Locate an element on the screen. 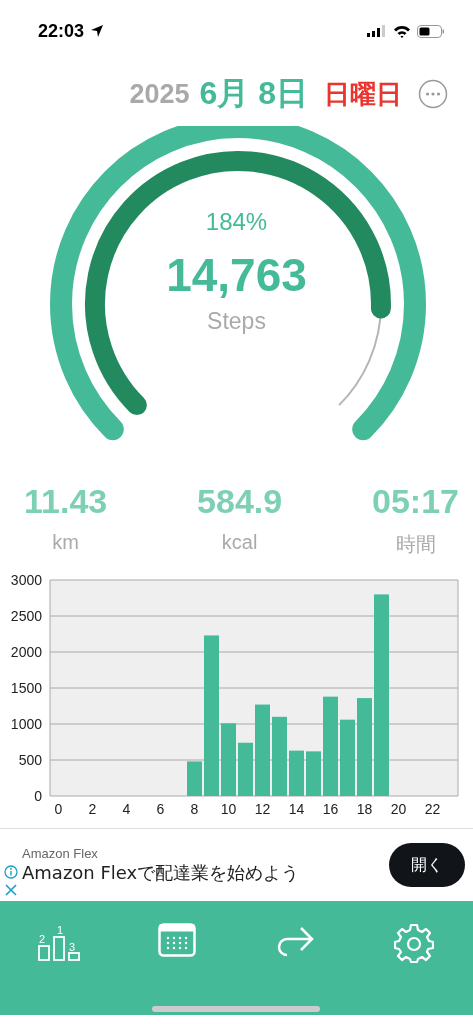 The image size is (473, 1024). signal-icon is located at coordinates (377, 31).